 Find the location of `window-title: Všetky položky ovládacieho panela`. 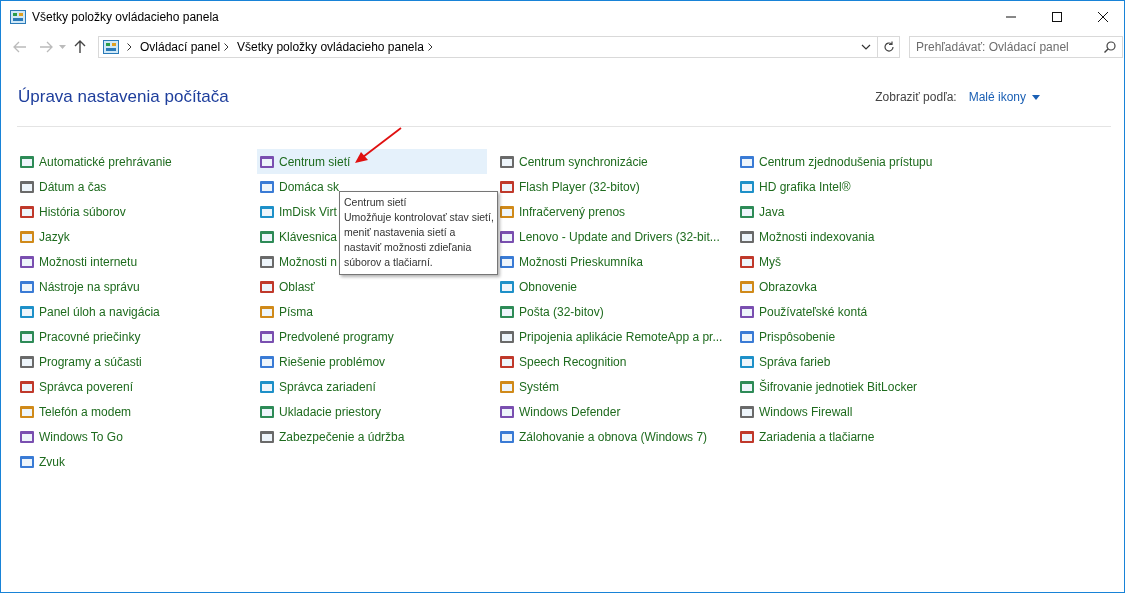

window-title: Všetky položky ovládacieho panela is located at coordinates (125, 16).